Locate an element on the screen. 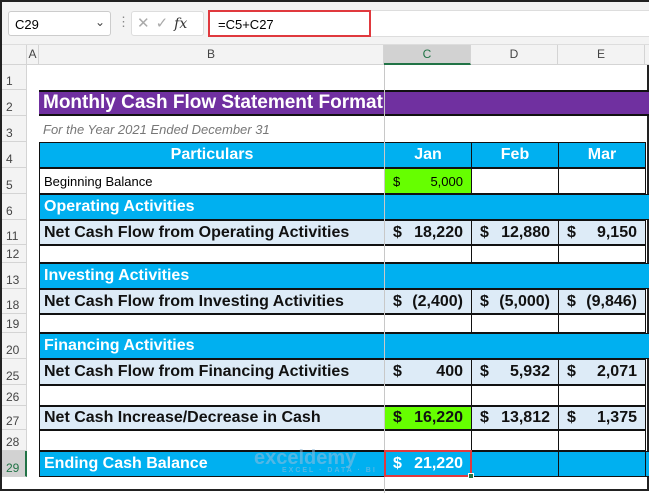  header-month: Feb is located at coordinates (515, 155).